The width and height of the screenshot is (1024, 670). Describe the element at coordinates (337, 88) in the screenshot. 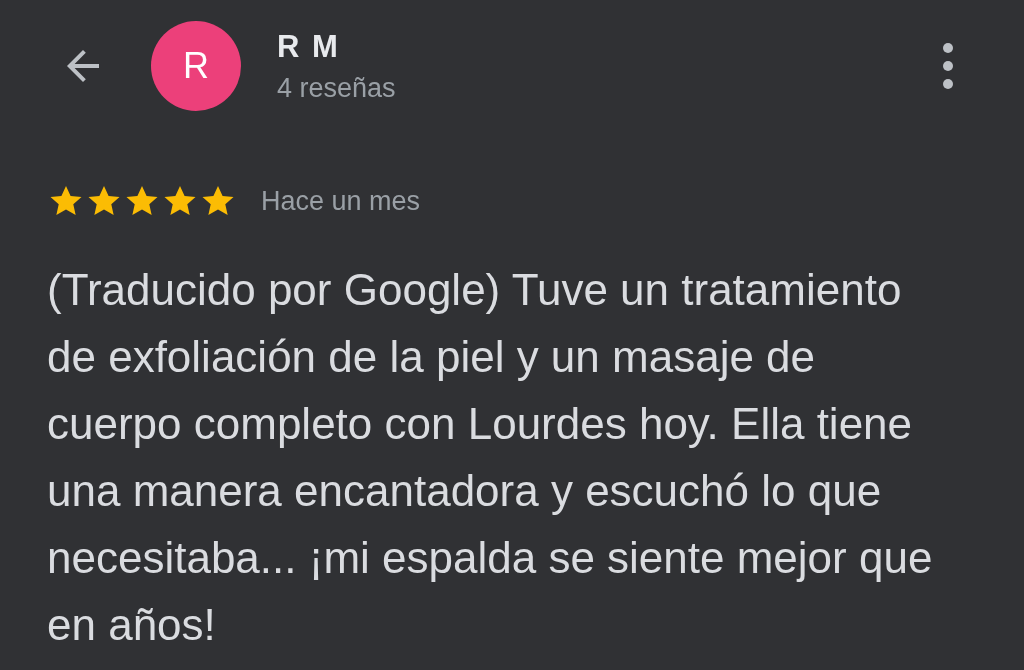

I see `review-count: 4 reseñas` at that location.